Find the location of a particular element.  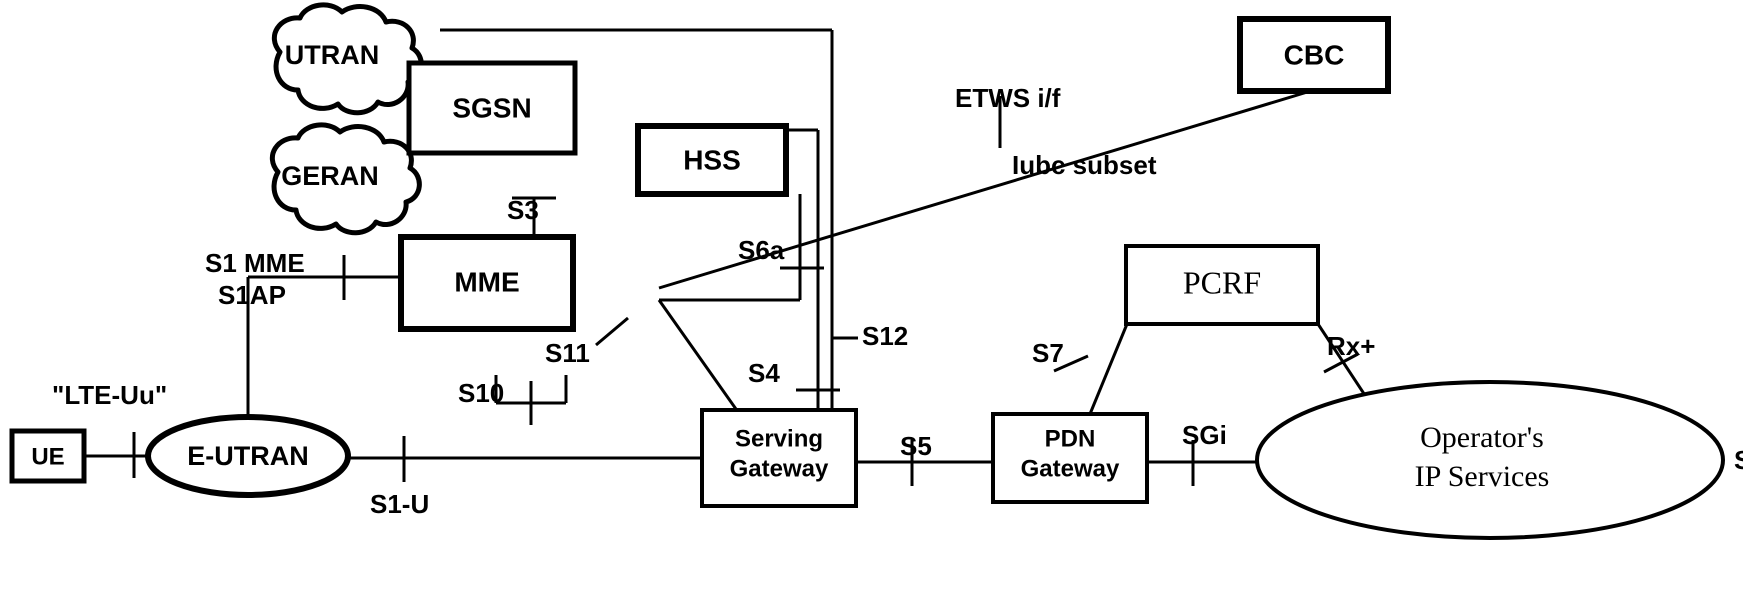

label-s1-u: S1-U is located at coordinates (399, 504).